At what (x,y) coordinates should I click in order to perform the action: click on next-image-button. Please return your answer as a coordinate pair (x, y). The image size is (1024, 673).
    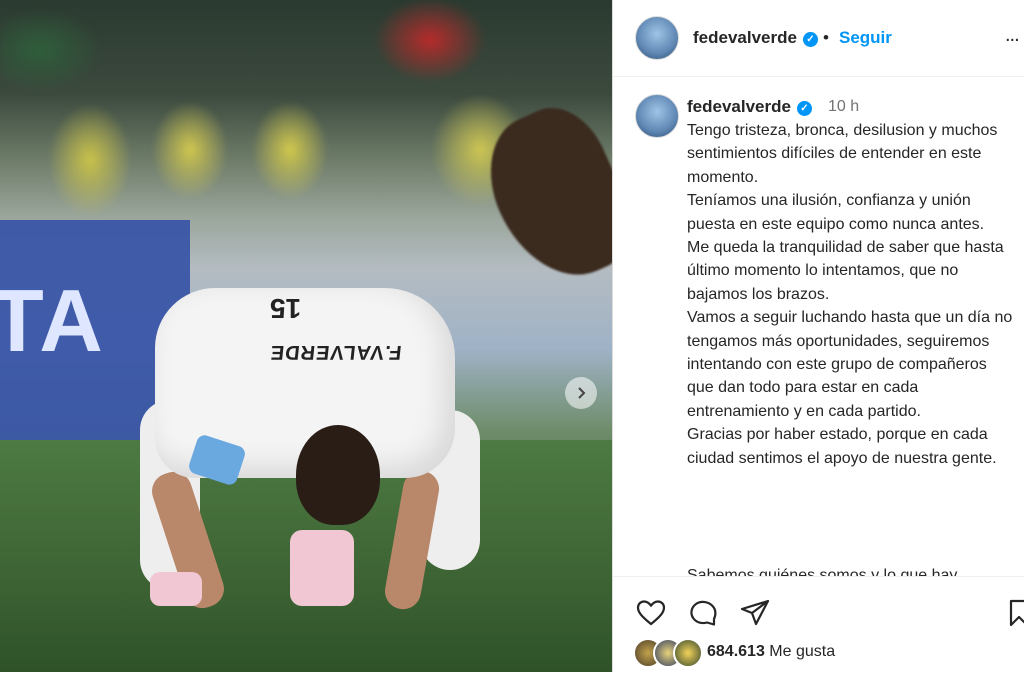
    Looking at the image, I should click on (581, 393).